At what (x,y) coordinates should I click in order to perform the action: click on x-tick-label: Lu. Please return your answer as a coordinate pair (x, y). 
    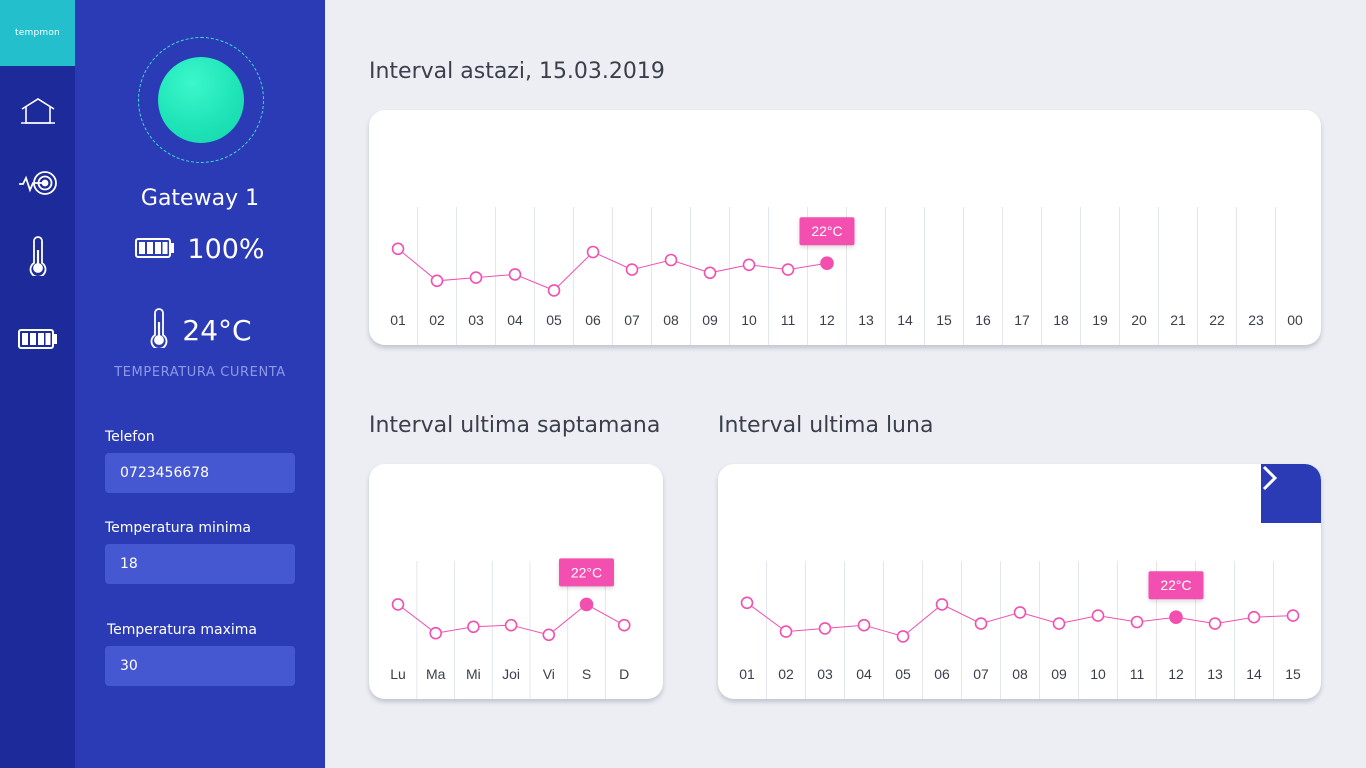
    Looking at the image, I should click on (398, 674).